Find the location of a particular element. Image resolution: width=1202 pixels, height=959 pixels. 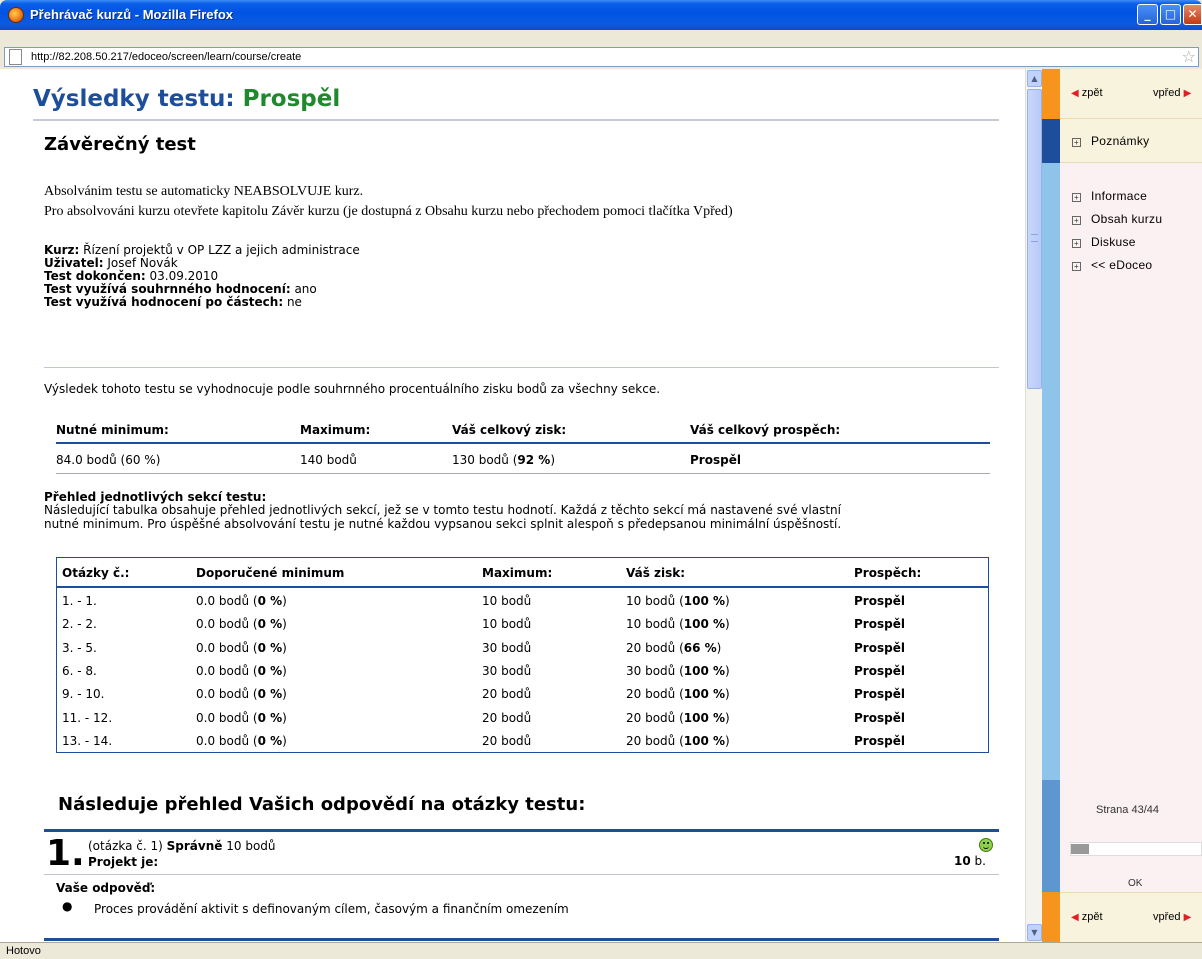

sections-header: Maximum: is located at coordinates (517, 573).